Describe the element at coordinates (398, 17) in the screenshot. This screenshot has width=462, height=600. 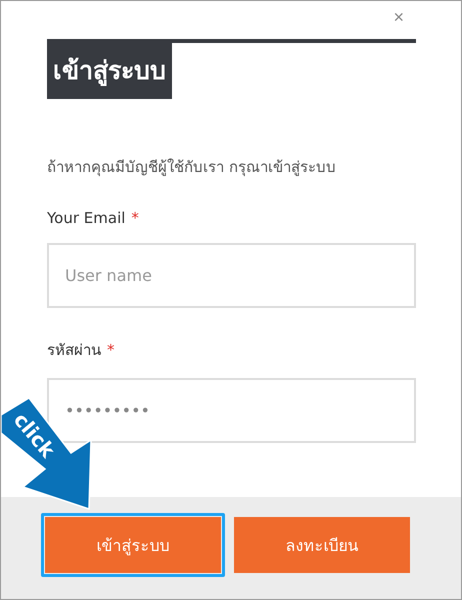
I see `close-button: ×` at that location.